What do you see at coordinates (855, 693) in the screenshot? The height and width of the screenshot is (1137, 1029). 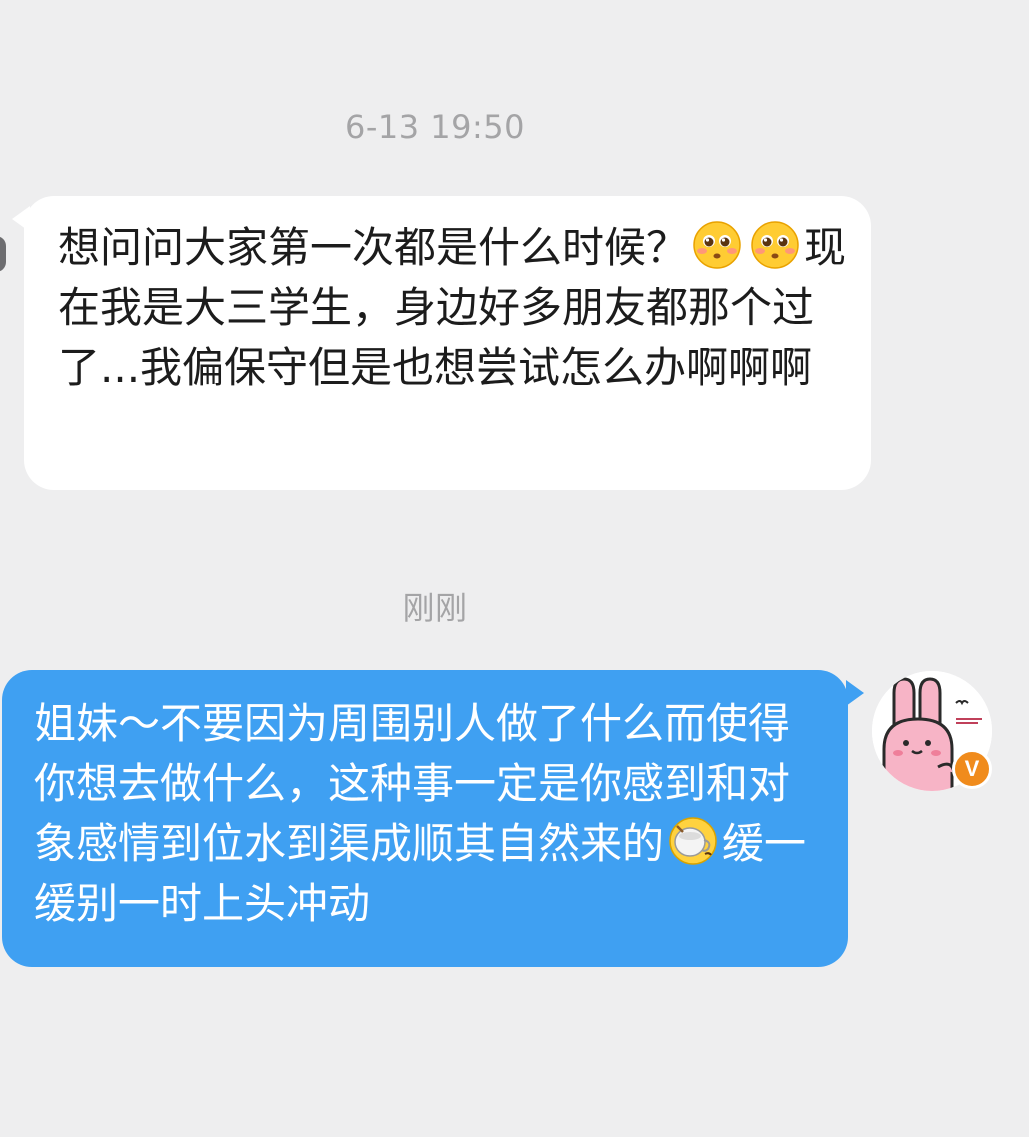 I see `sent-bubble-tail` at bounding box center [855, 693].